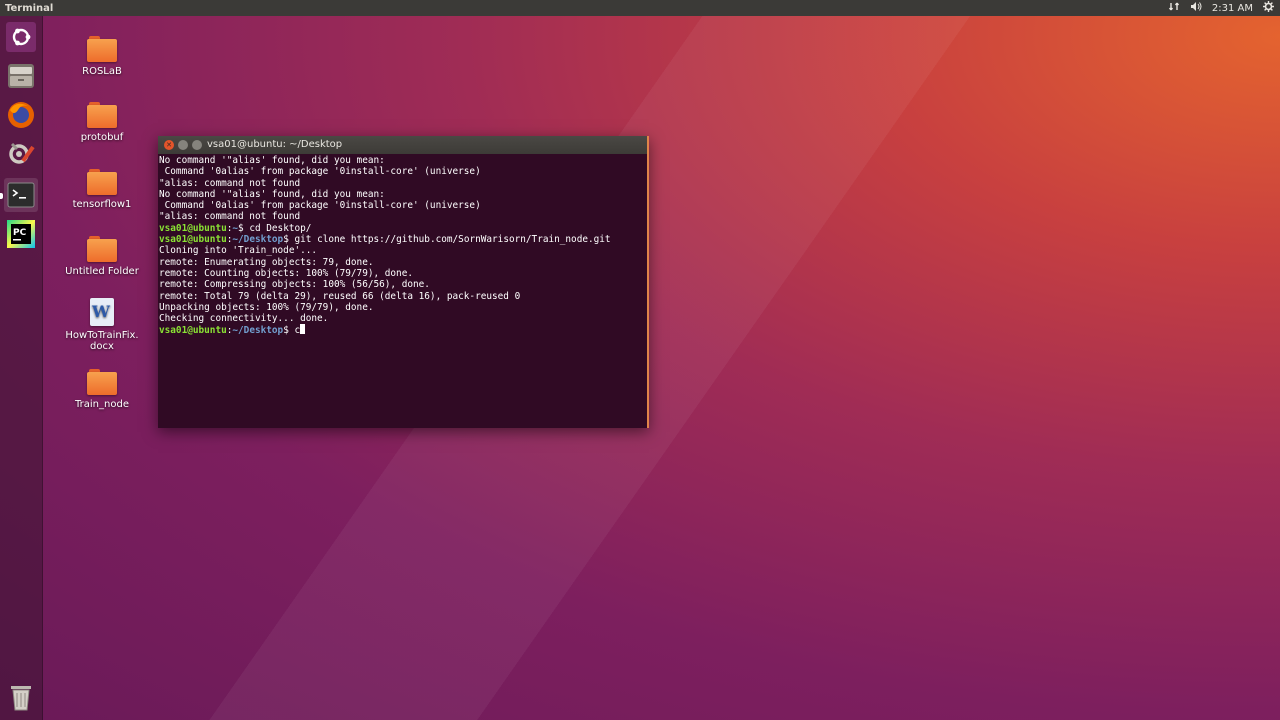 The height and width of the screenshot is (720, 1280). What do you see at coordinates (102, 137) in the screenshot?
I see `desktop-icon-label: protobuf` at bounding box center [102, 137].